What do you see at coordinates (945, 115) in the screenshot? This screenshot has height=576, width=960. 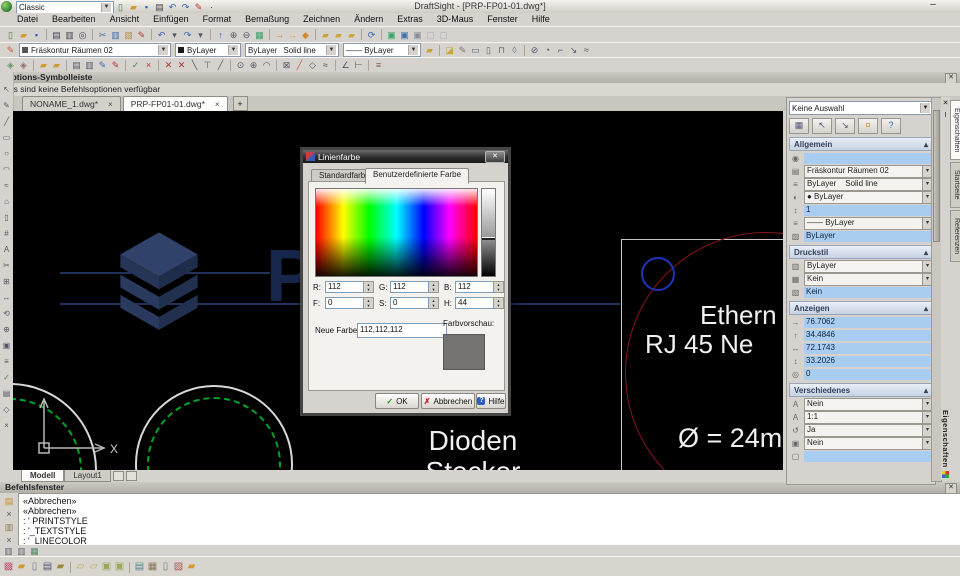 I see `palette-pin-icon: I` at bounding box center [945, 115].